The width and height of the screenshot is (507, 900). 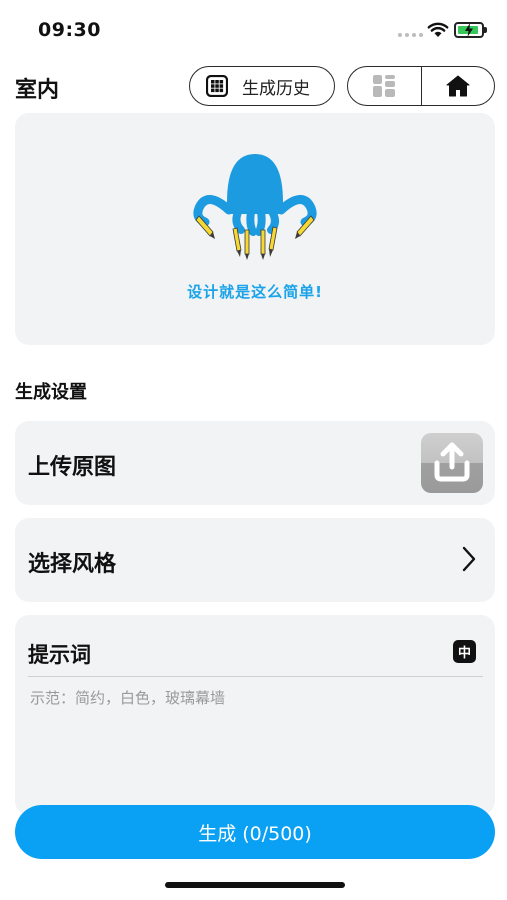 I want to click on view-toggle, so click(x=421, y=86).